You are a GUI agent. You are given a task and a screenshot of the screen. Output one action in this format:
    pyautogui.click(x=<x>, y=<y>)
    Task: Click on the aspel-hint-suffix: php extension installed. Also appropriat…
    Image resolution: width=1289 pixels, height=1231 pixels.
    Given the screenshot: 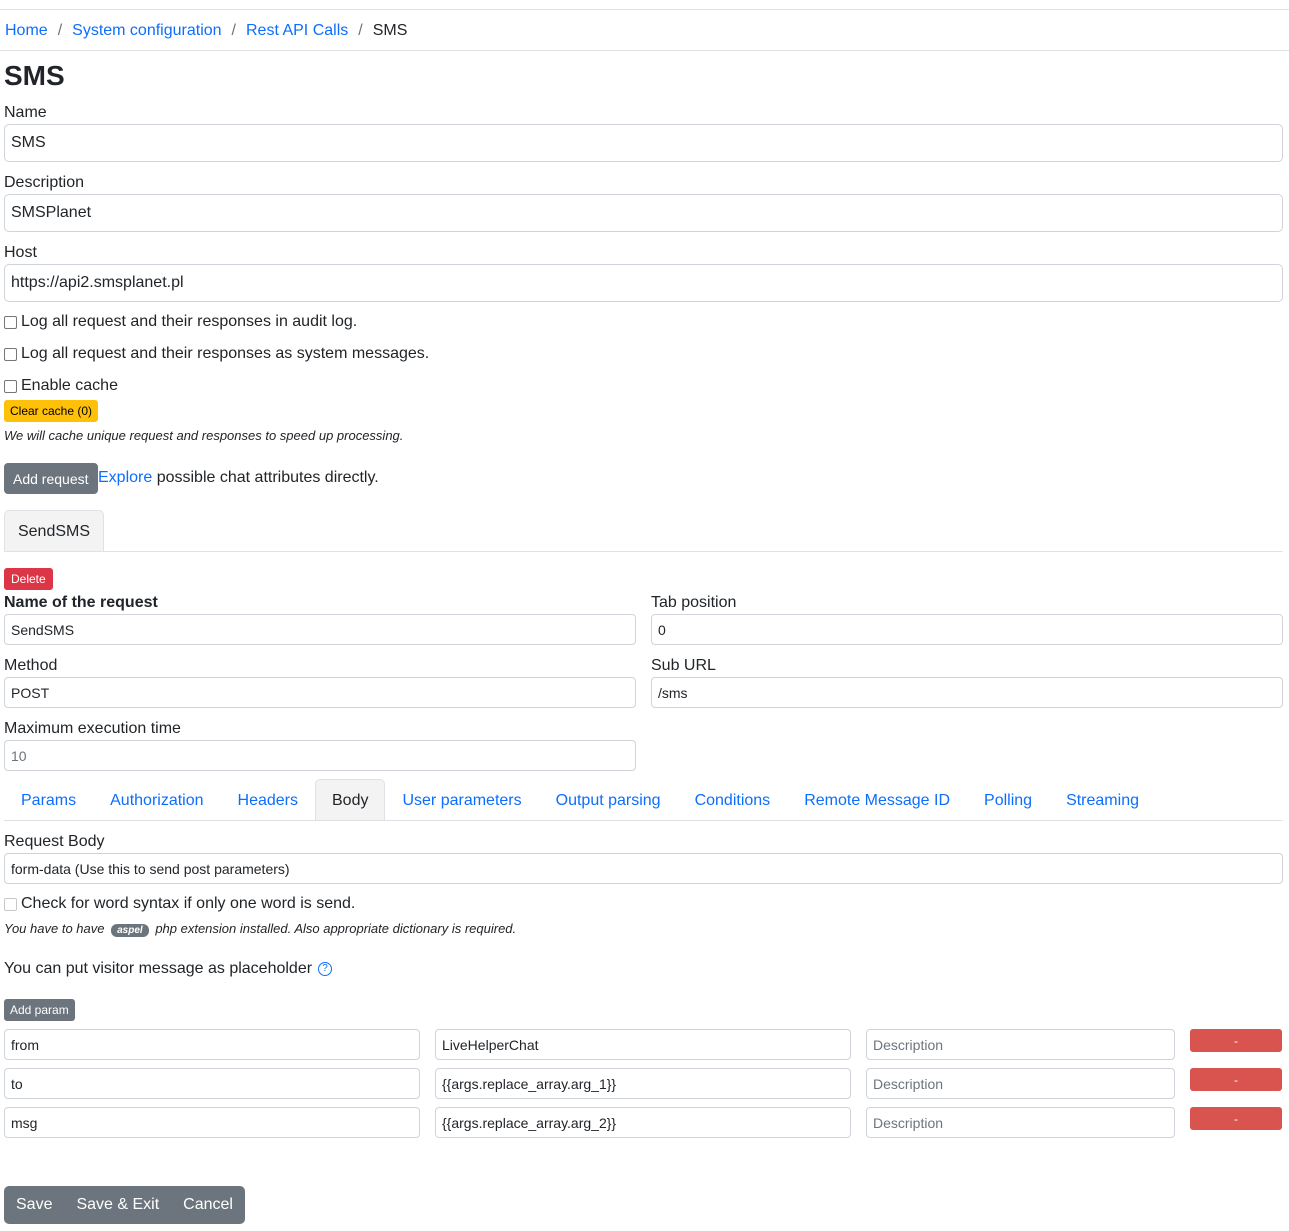 What is the action you would take?
    pyautogui.click(x=336, y=928)
    